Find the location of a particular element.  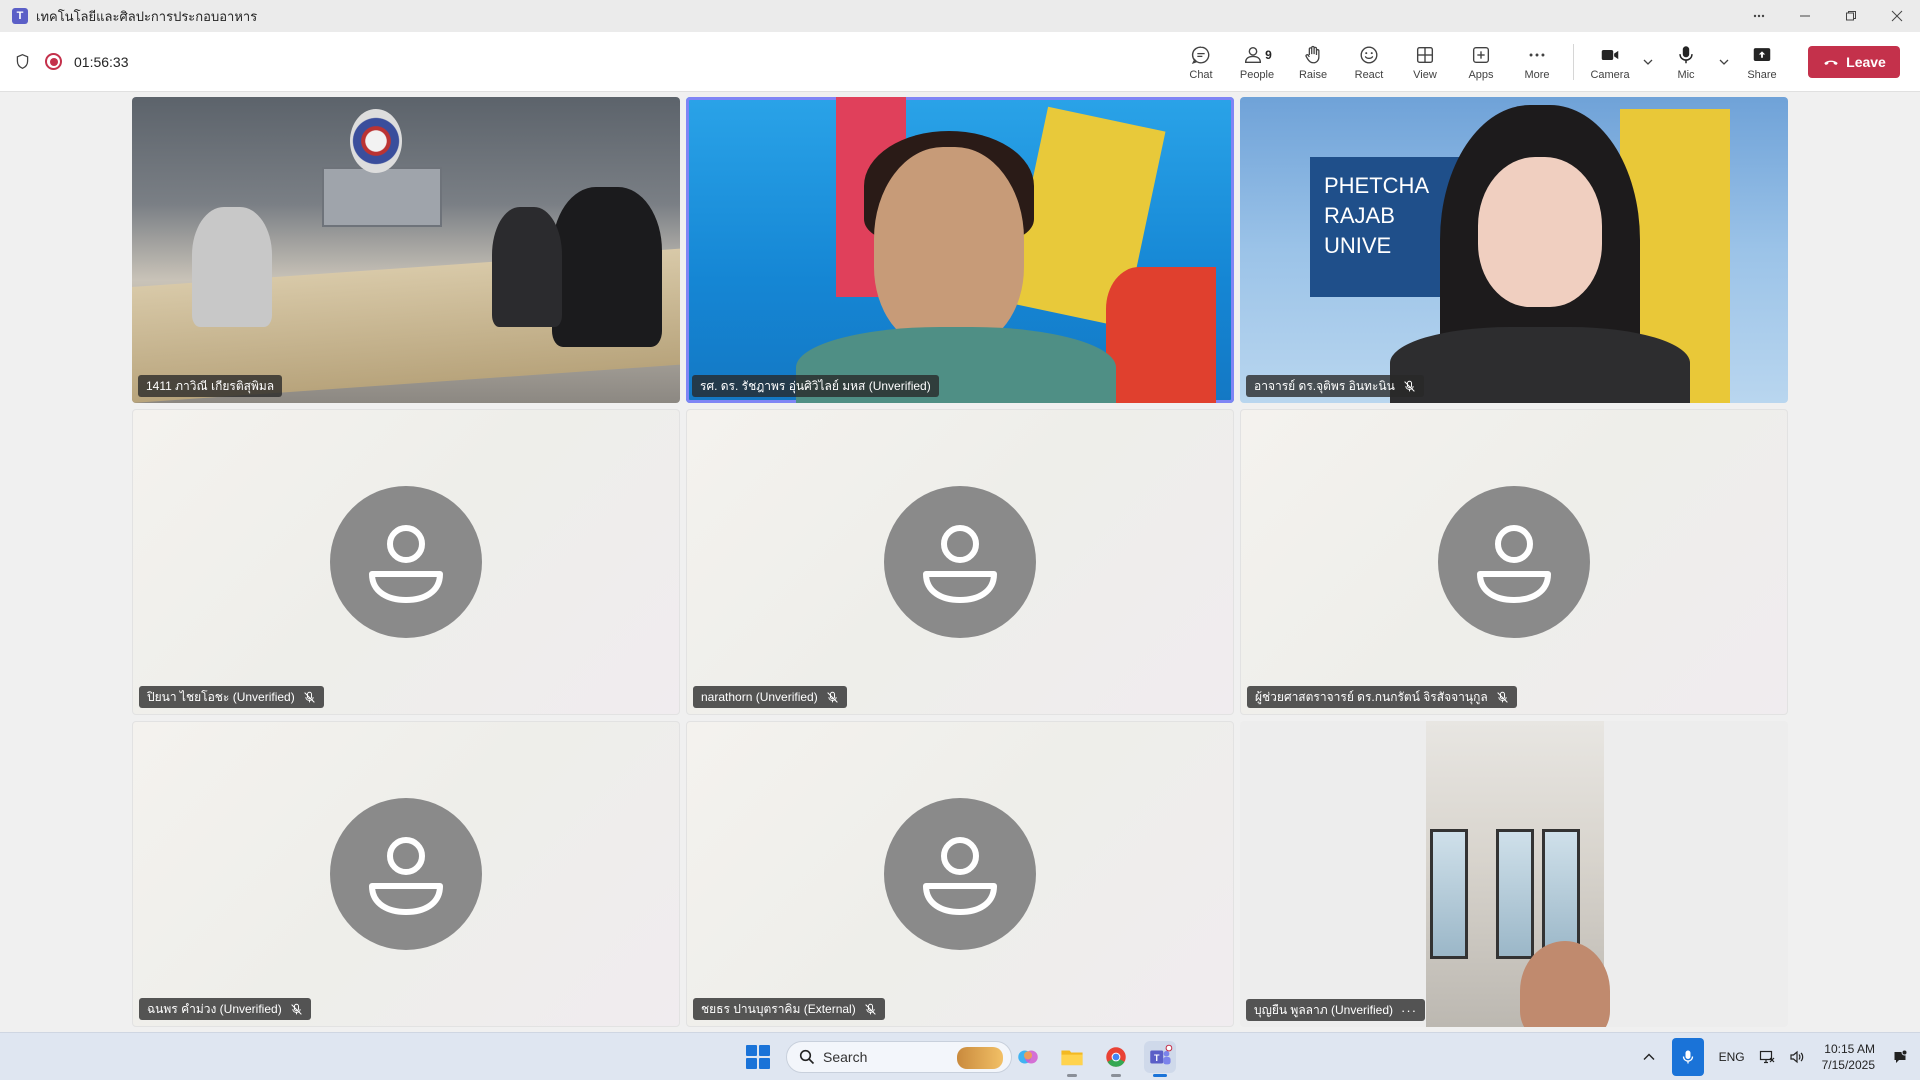

participant-name: อาจารย์ ดร.จุติพร อินทะนิน is located at coordinates (1324, 385).